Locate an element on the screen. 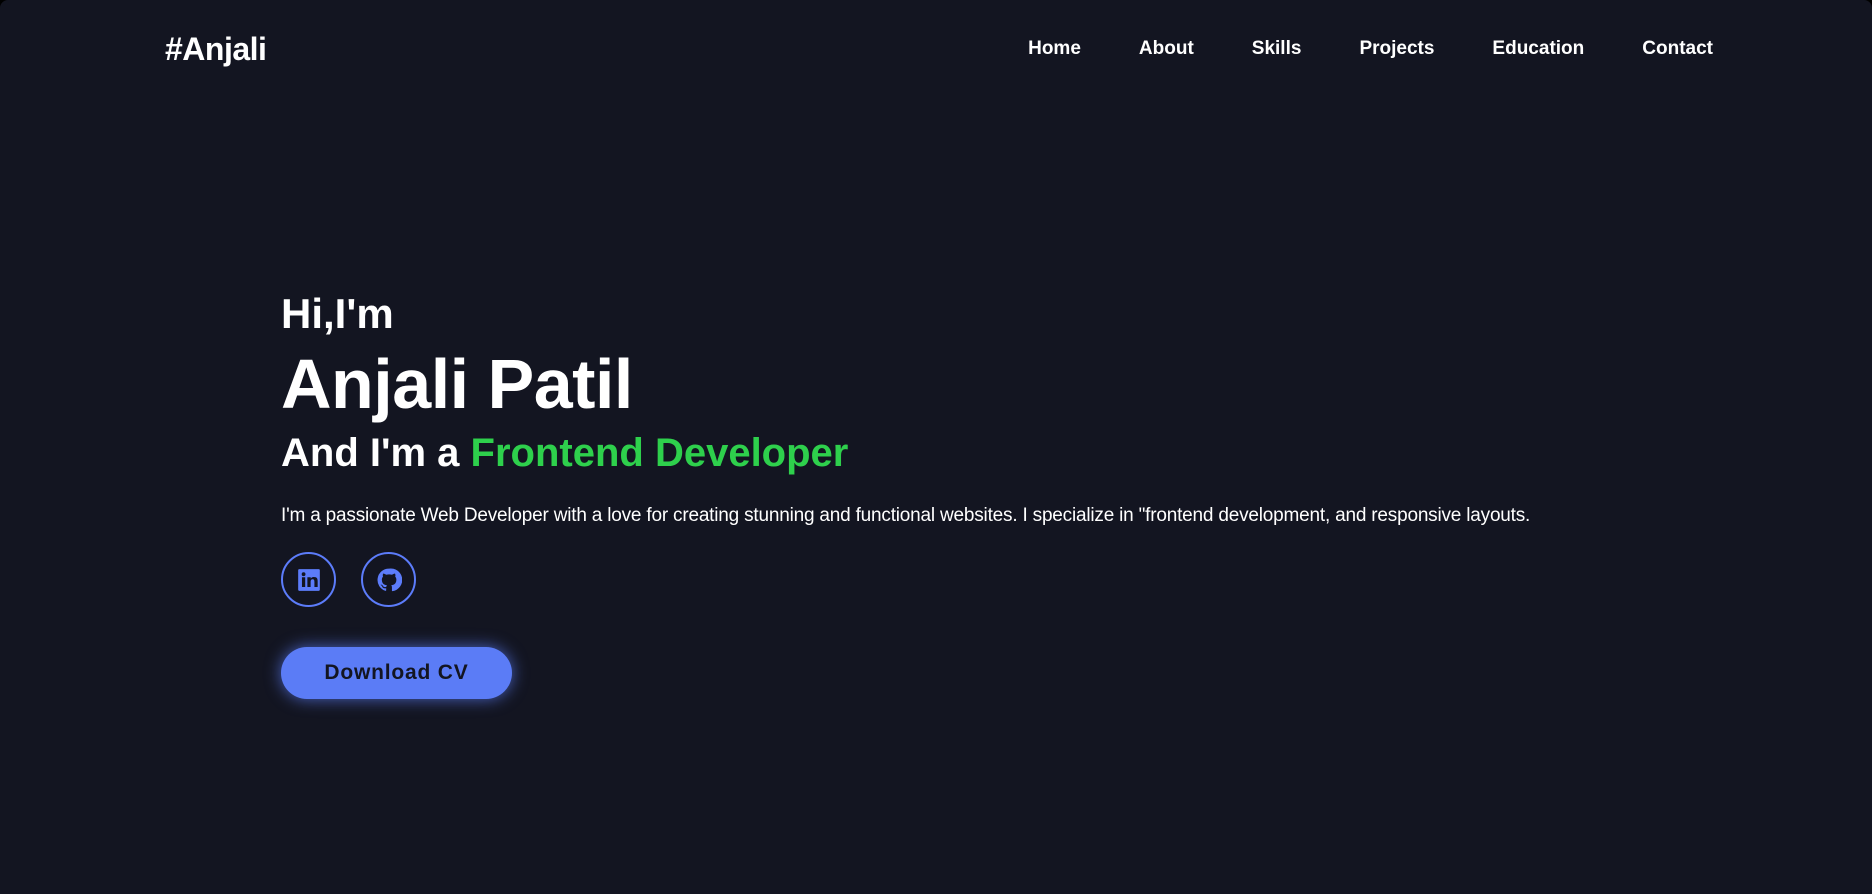  nav-link-education: Education is located at coordinates (1538, 49).